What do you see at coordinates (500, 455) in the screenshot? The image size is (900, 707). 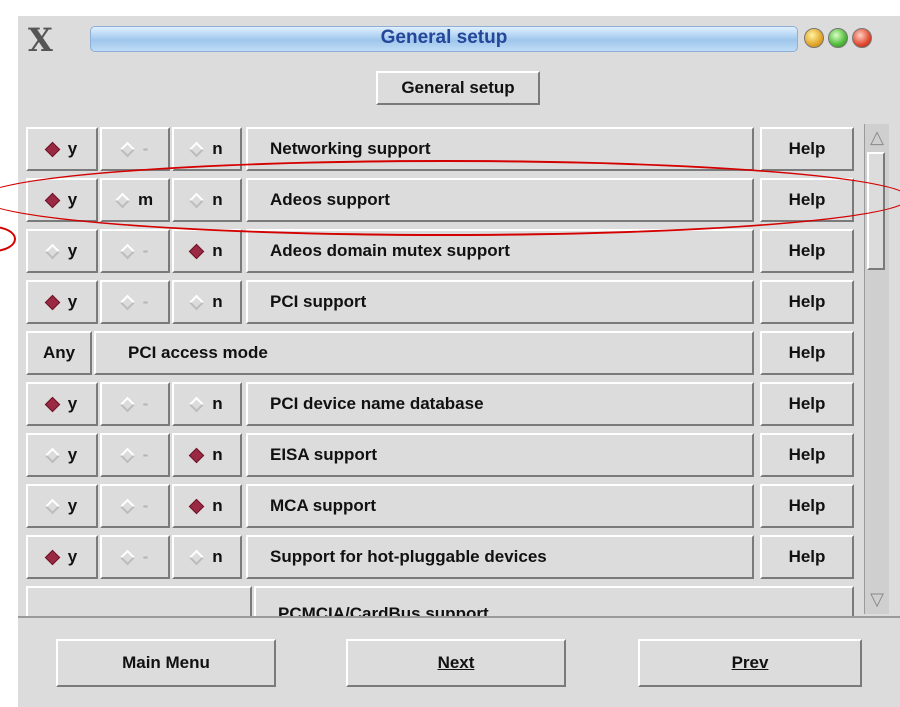 I see `option-name-button: EISA support` at bounding box center [500, 455].